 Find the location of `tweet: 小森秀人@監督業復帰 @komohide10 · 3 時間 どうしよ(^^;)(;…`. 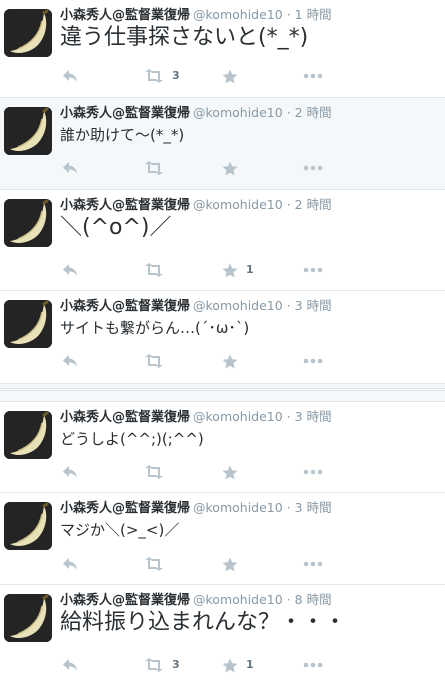

tweet: 小森秀人@監督業復帰 @komohide10 · 3 時間 どうしよ(^^;)(;… is located at coordinates (222, 447).